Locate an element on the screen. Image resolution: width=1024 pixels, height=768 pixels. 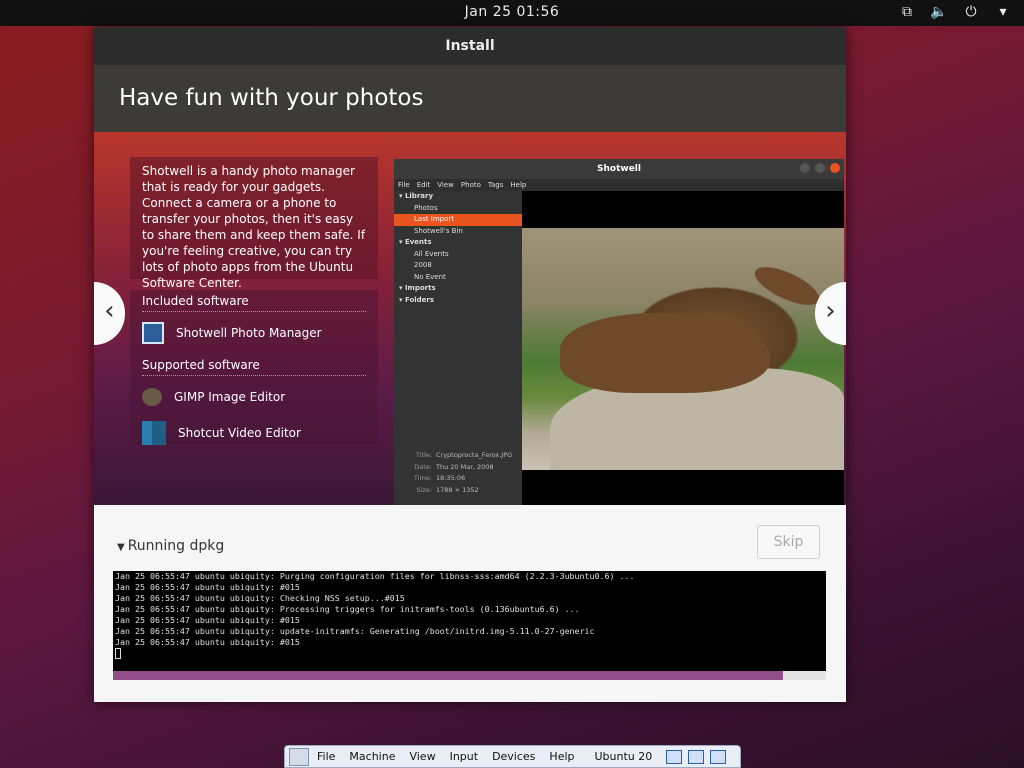
supported-software-title: Supported software is located at coordinates (254, 367).